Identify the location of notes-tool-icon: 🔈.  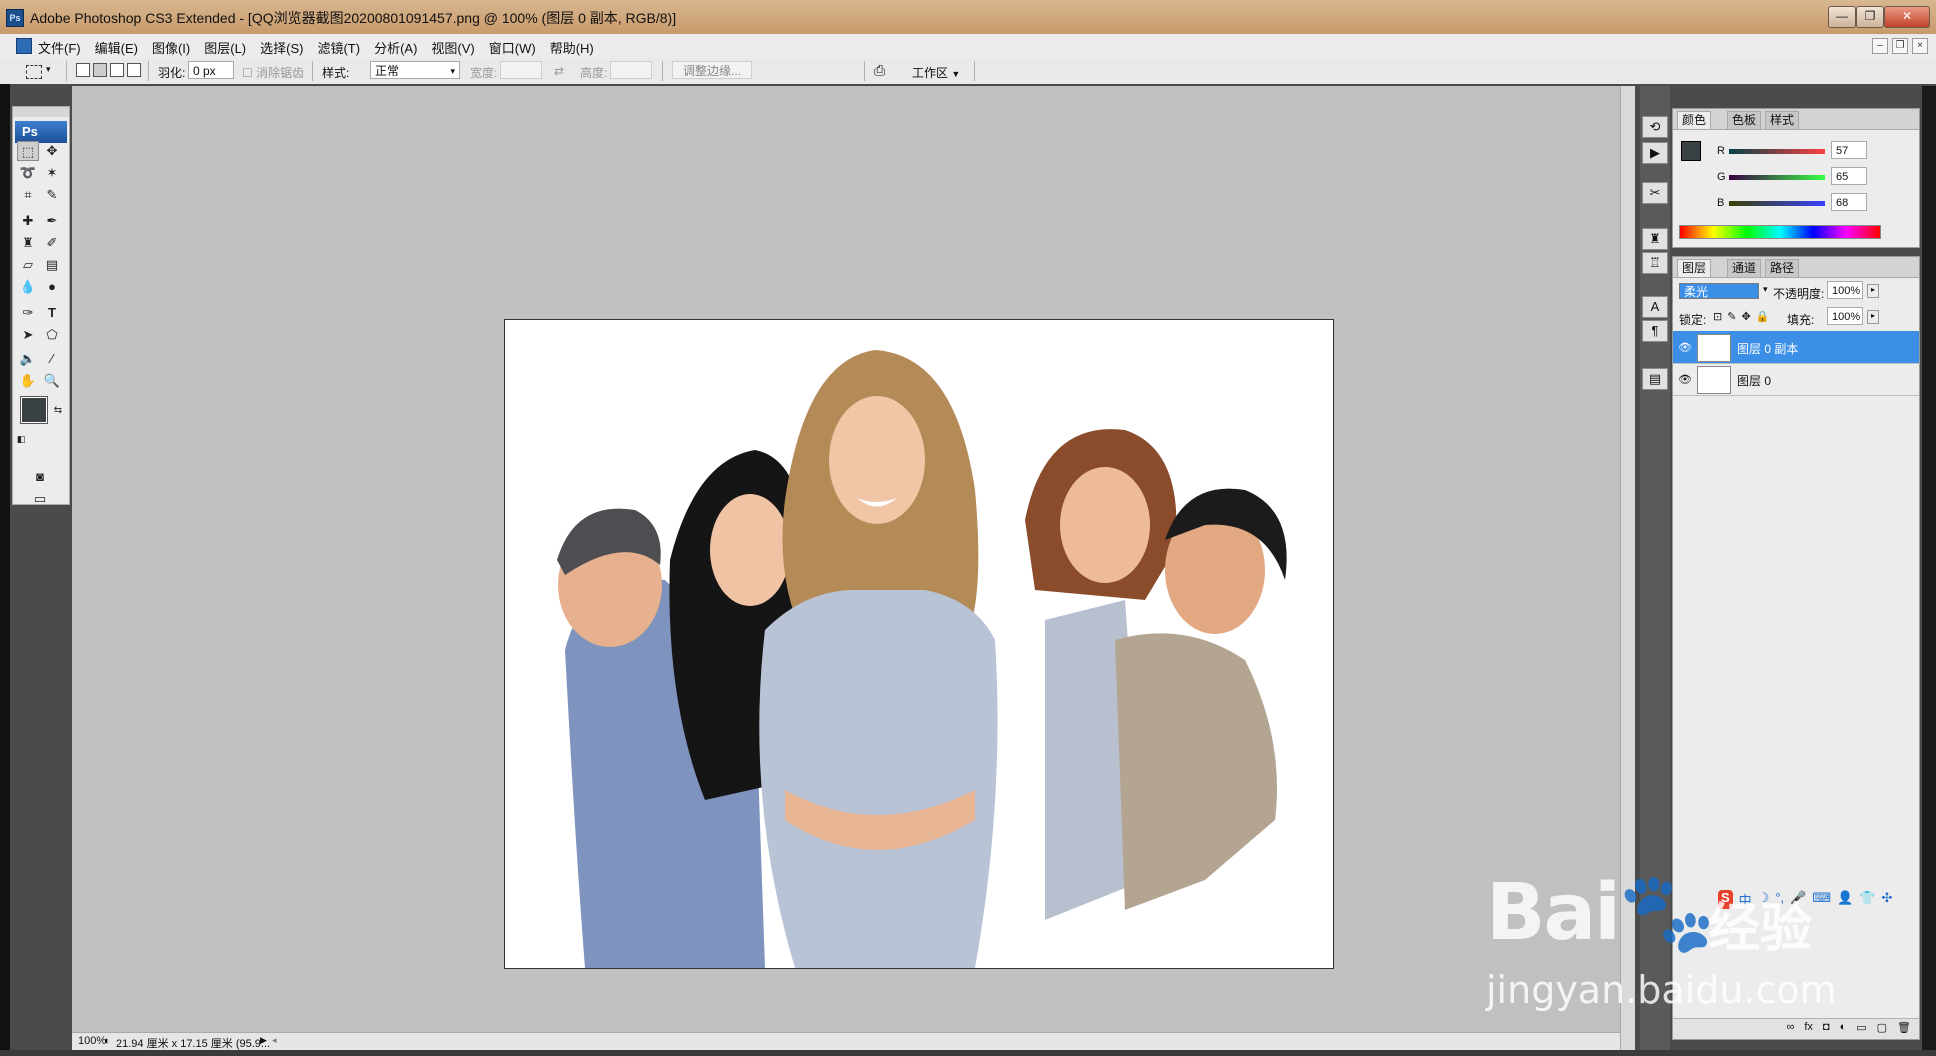
(28, 359).